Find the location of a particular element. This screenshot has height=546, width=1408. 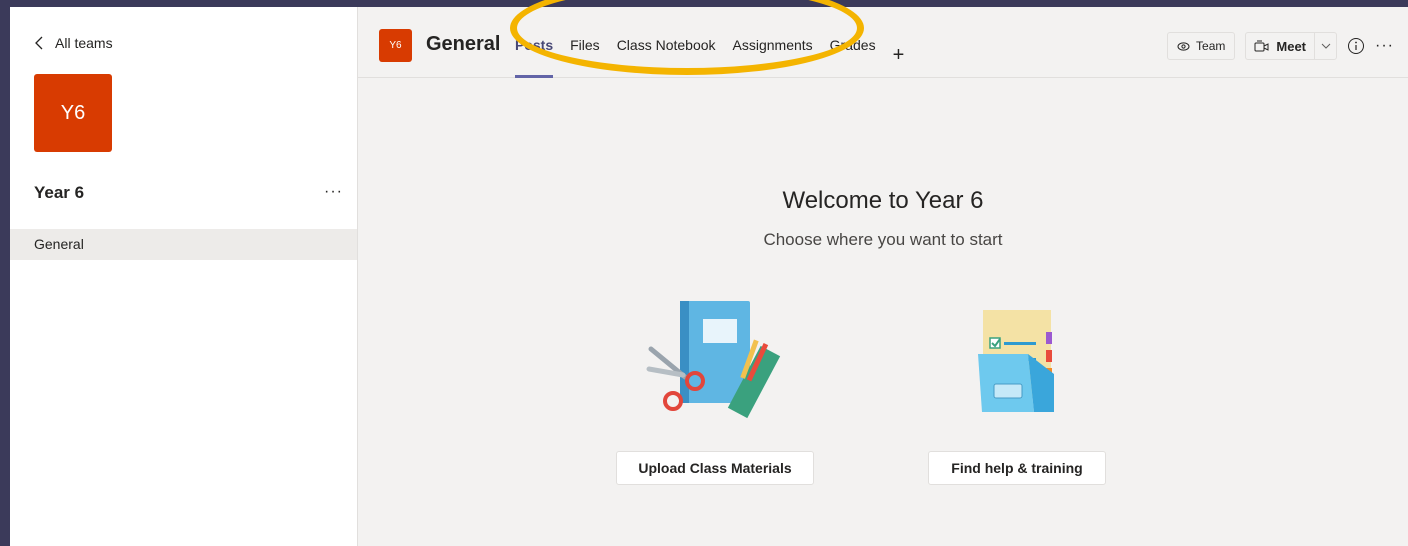

all-teams-link: All teams is located at coordinates (73, 43).